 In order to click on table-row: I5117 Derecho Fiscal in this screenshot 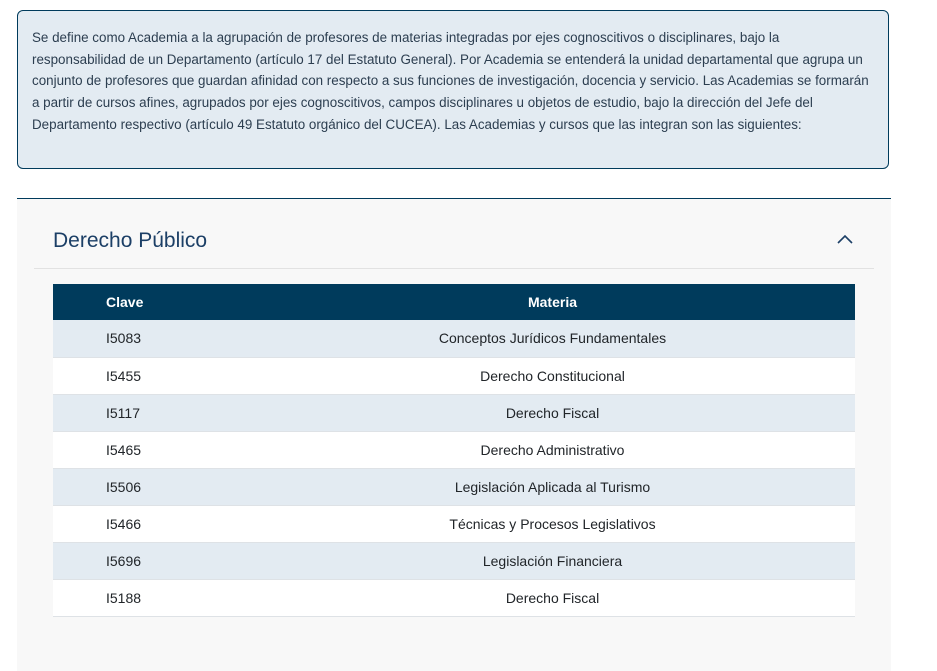, I will do `click(454, 412)`.